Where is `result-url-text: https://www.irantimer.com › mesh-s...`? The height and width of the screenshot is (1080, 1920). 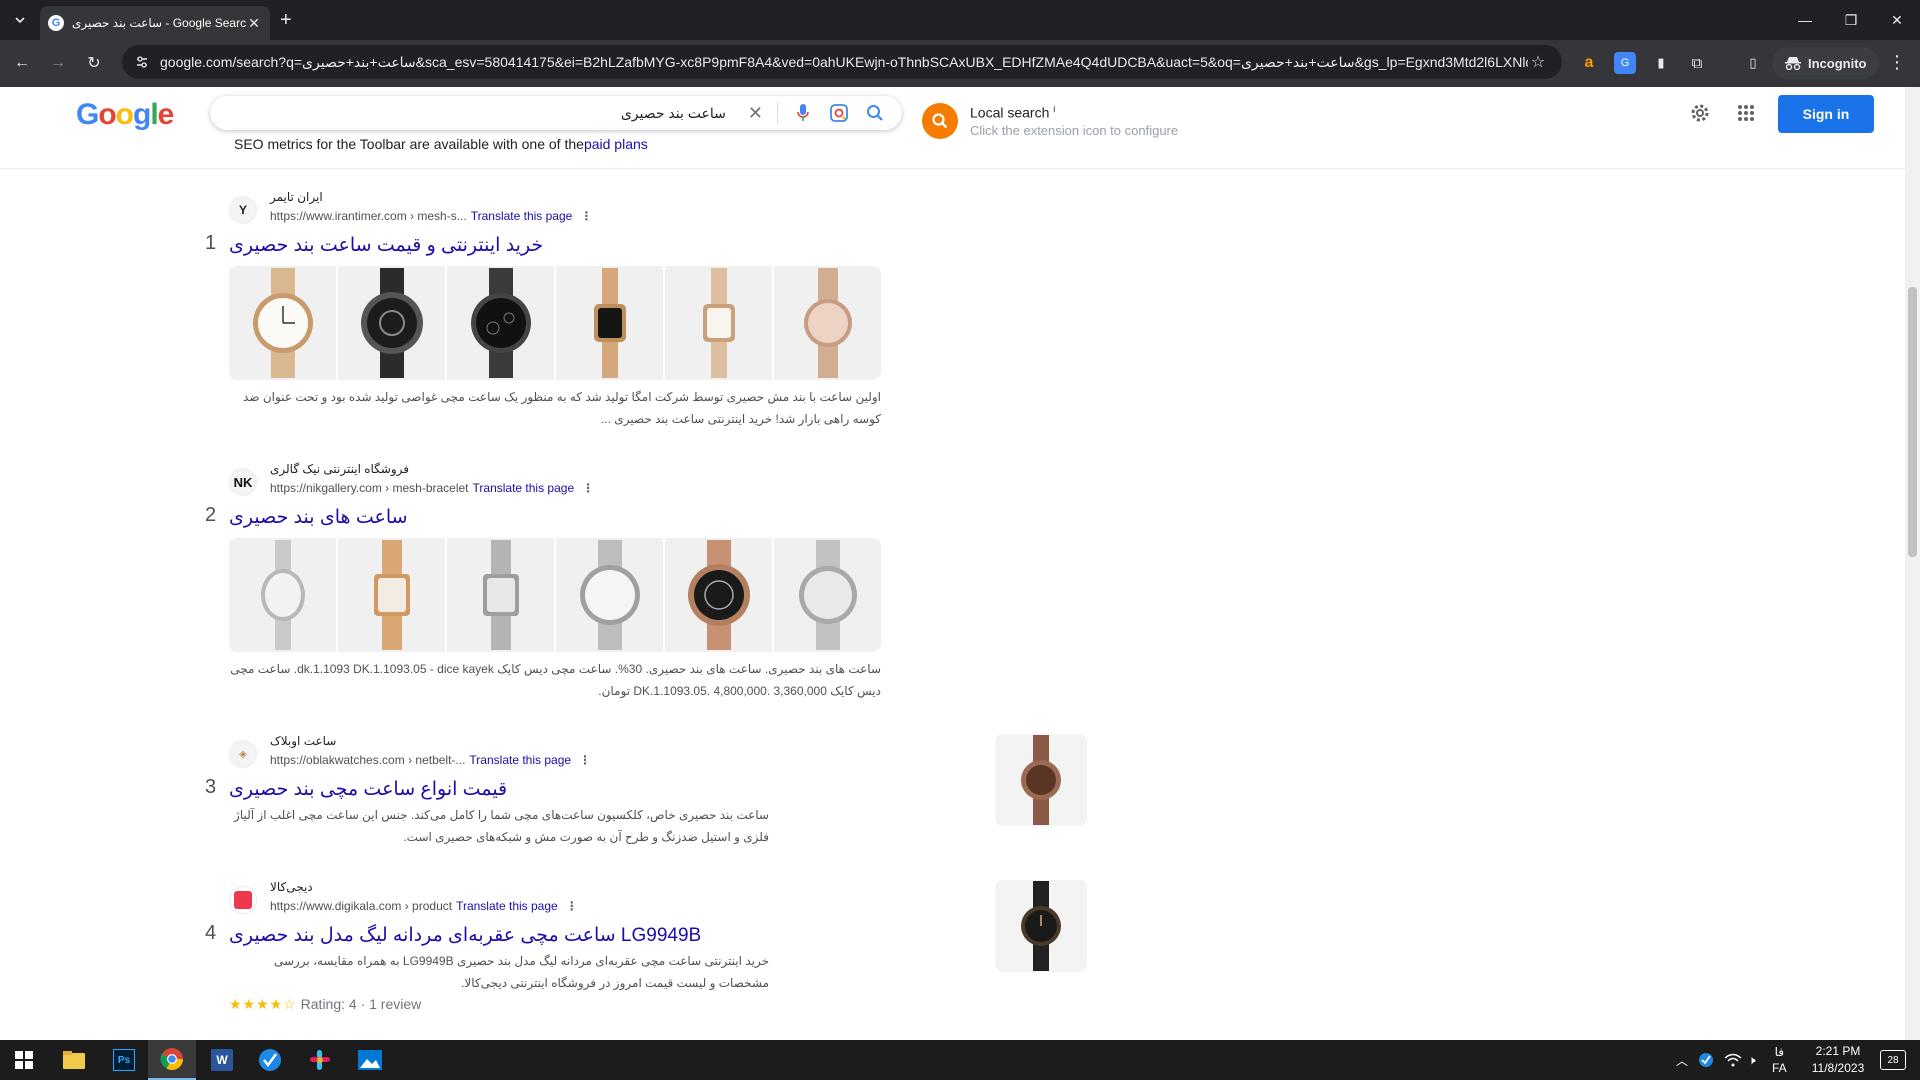
result-url-text: https://www.irantimer.com › mesh-s... is located at coordinates (368, 216).